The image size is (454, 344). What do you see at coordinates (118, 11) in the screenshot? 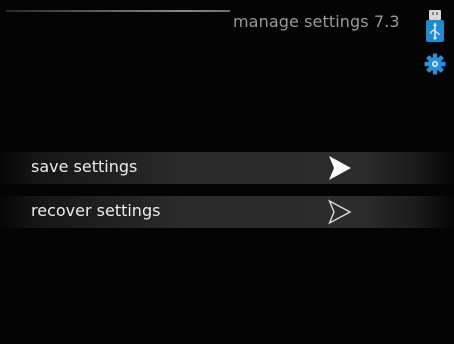
I see `header-divider` at bounding box center [118, 11].